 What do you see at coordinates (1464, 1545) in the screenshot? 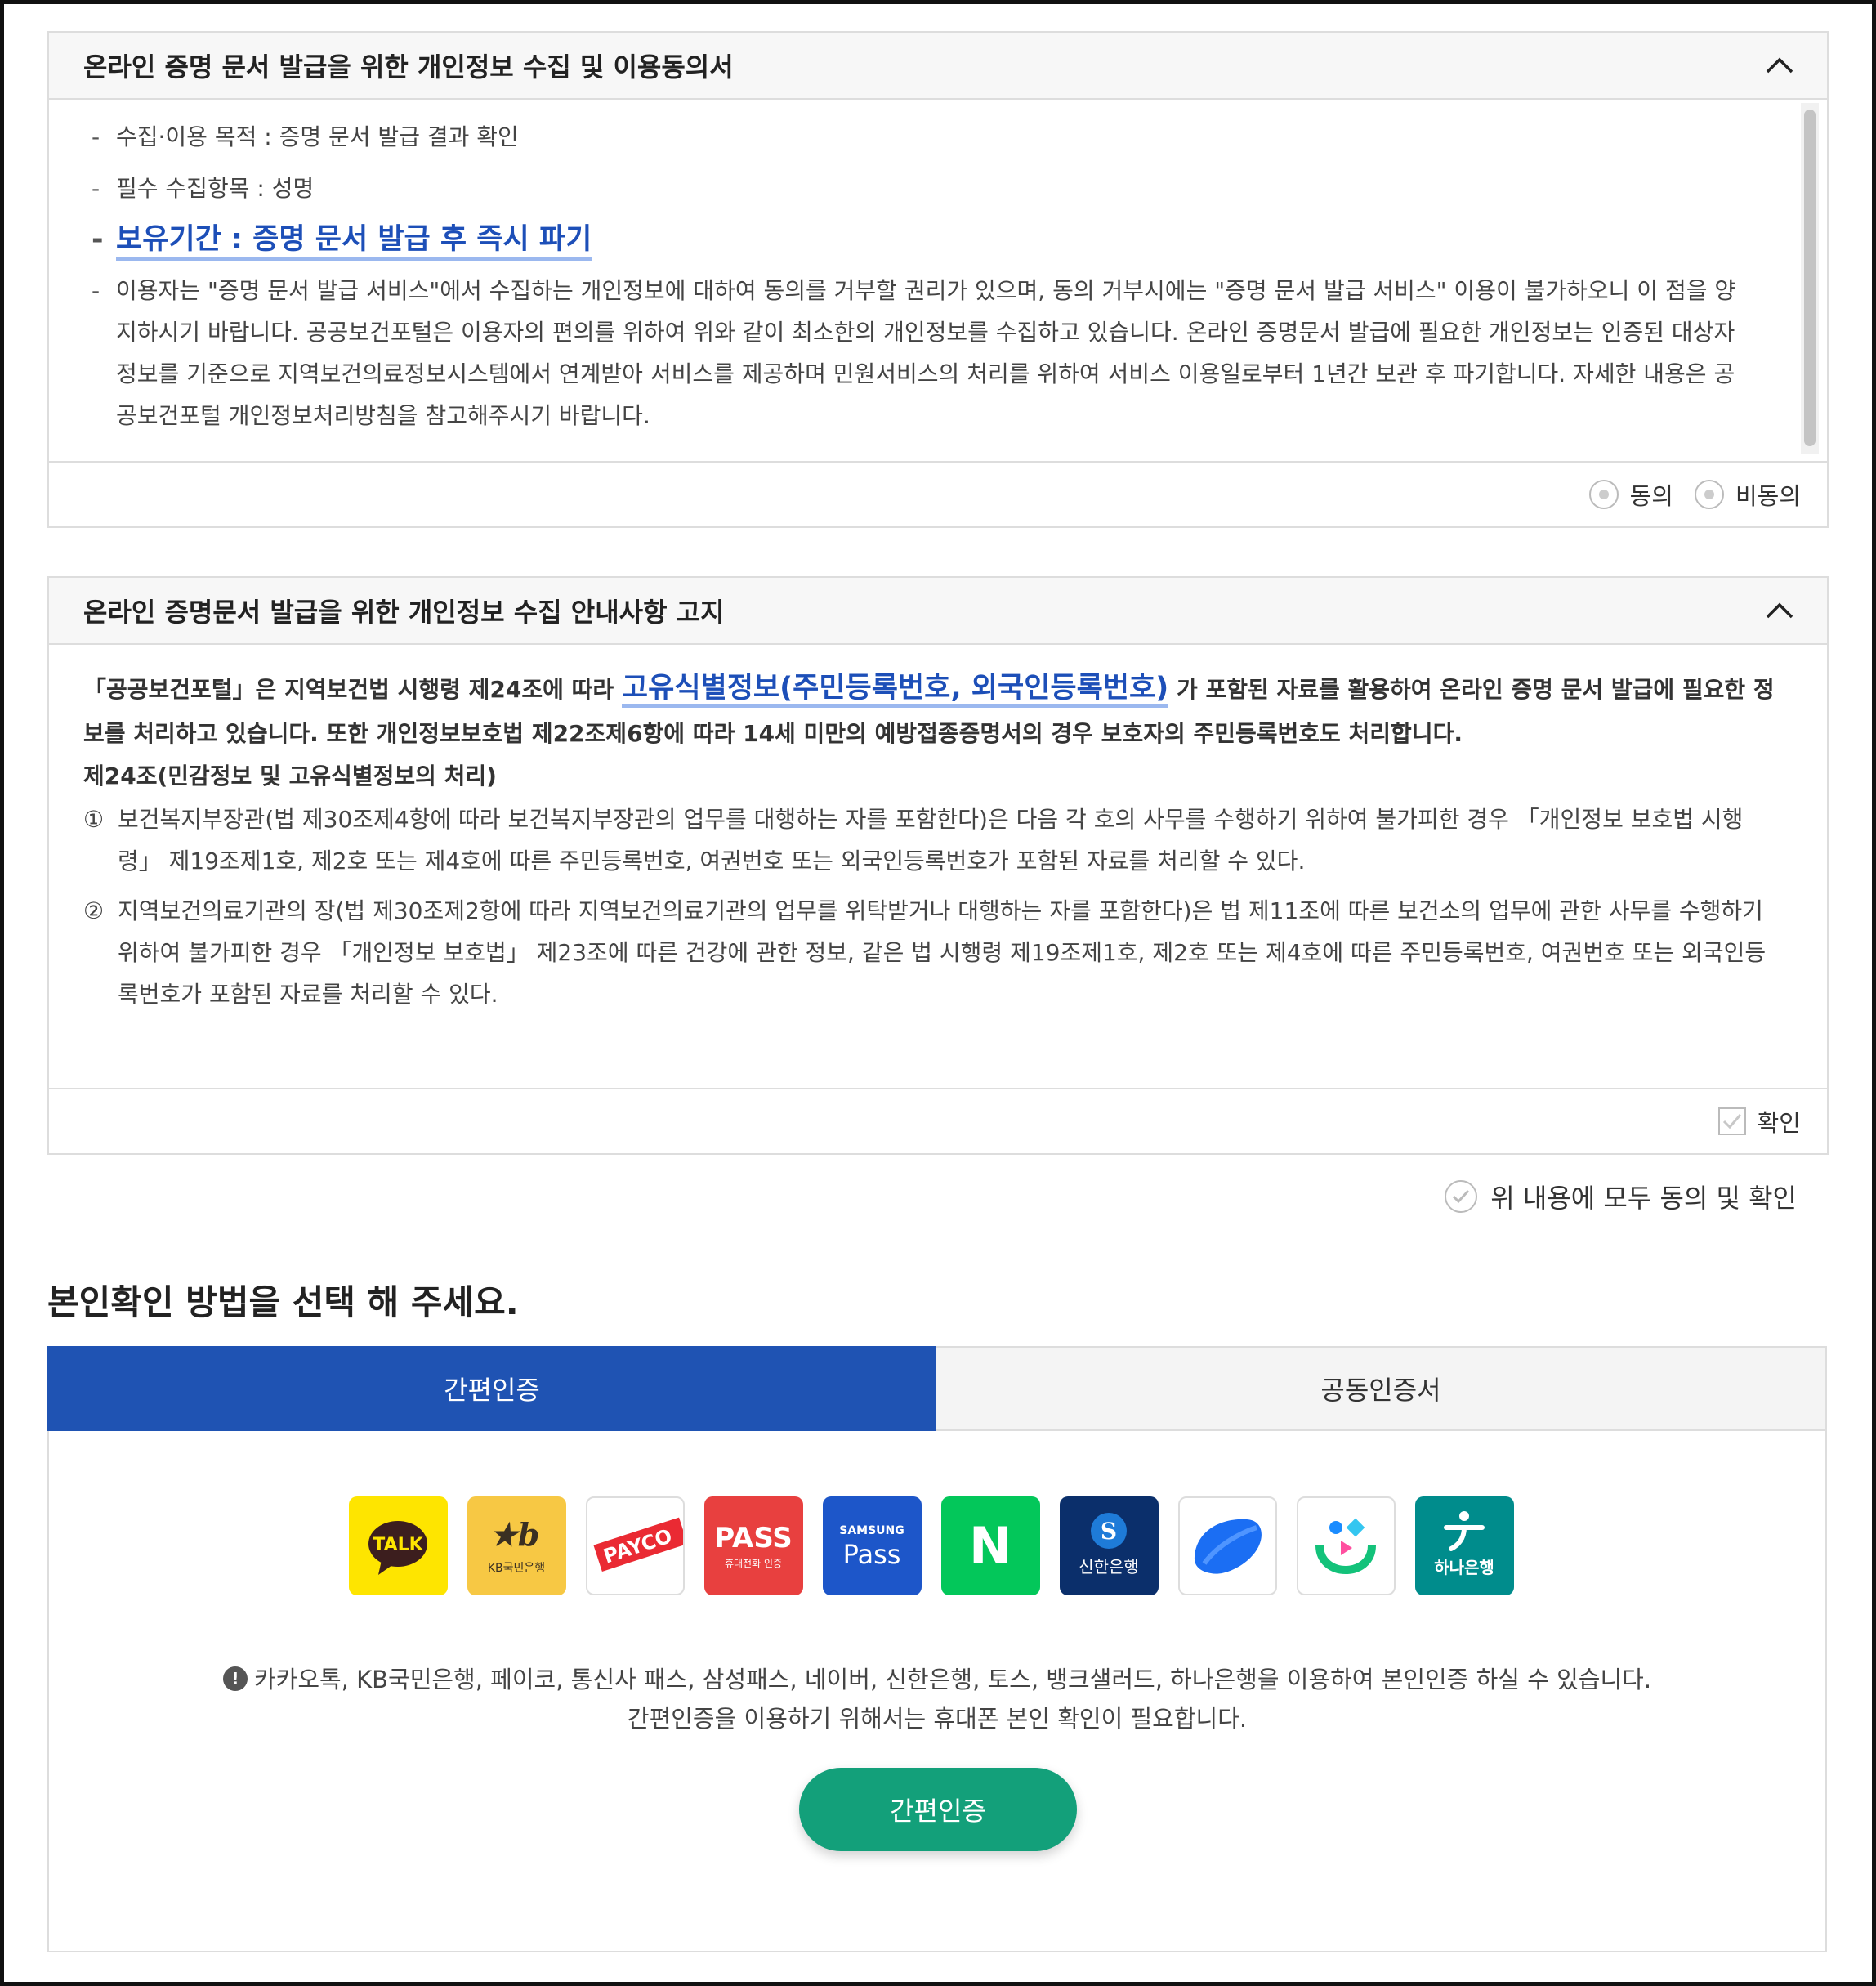
I see `hana-bank-icon: 하나은행` at bounding box center [1464, 1545].